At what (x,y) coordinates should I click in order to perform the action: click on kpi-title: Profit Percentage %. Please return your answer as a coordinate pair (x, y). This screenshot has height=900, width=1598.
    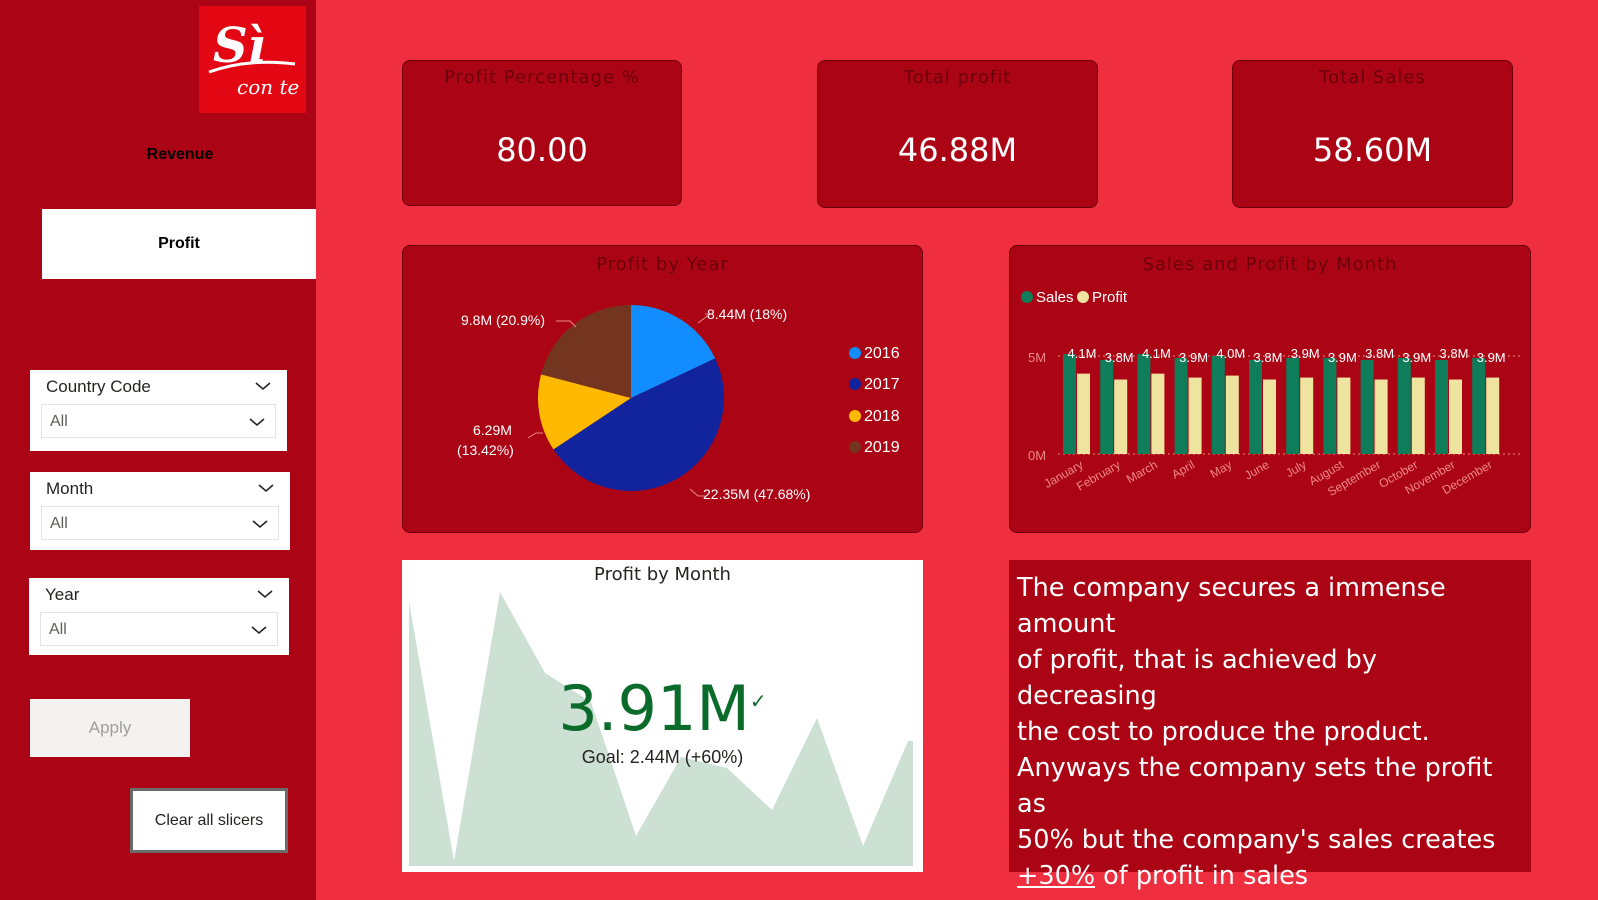
    Looking at the image, I should click on (542, 77).